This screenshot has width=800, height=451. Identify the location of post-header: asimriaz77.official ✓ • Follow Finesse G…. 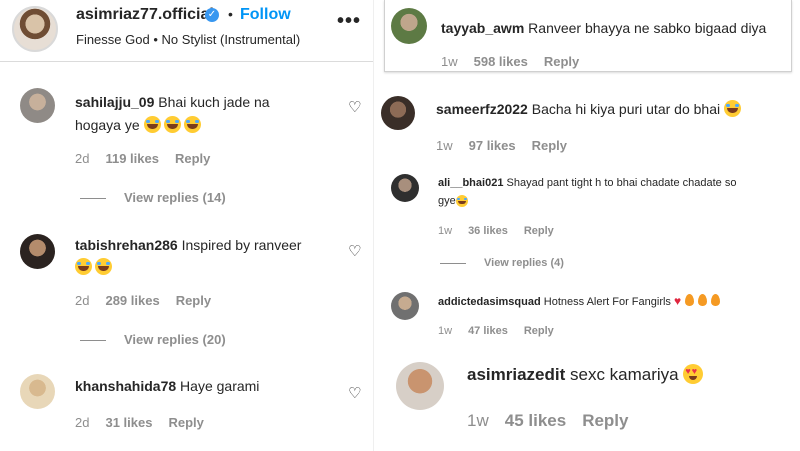
(186, 31).